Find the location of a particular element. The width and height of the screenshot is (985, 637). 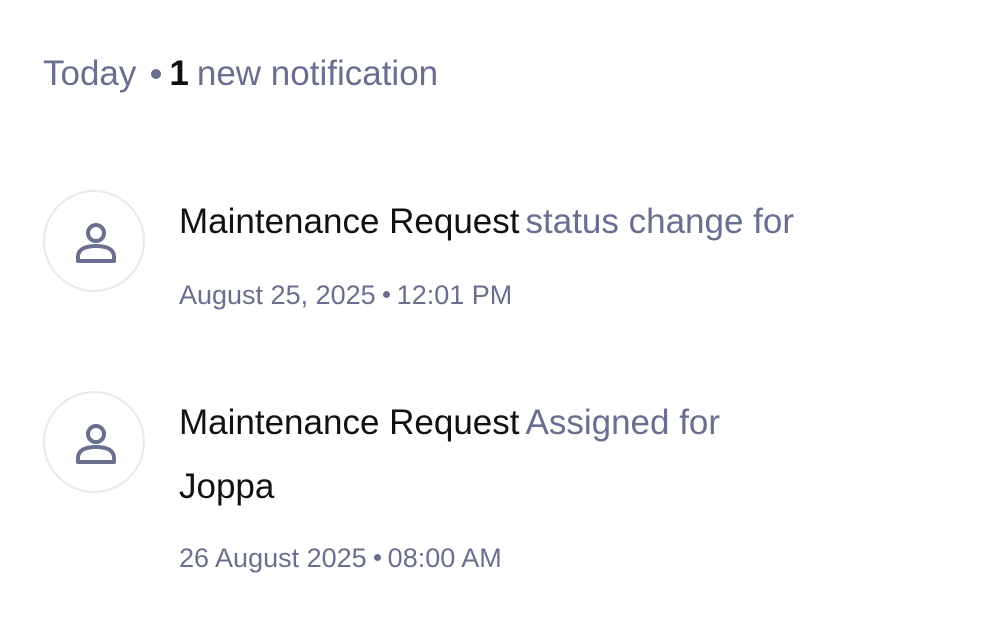

notifications-header: Today 1 new notification is located at coordinates (240, 74).